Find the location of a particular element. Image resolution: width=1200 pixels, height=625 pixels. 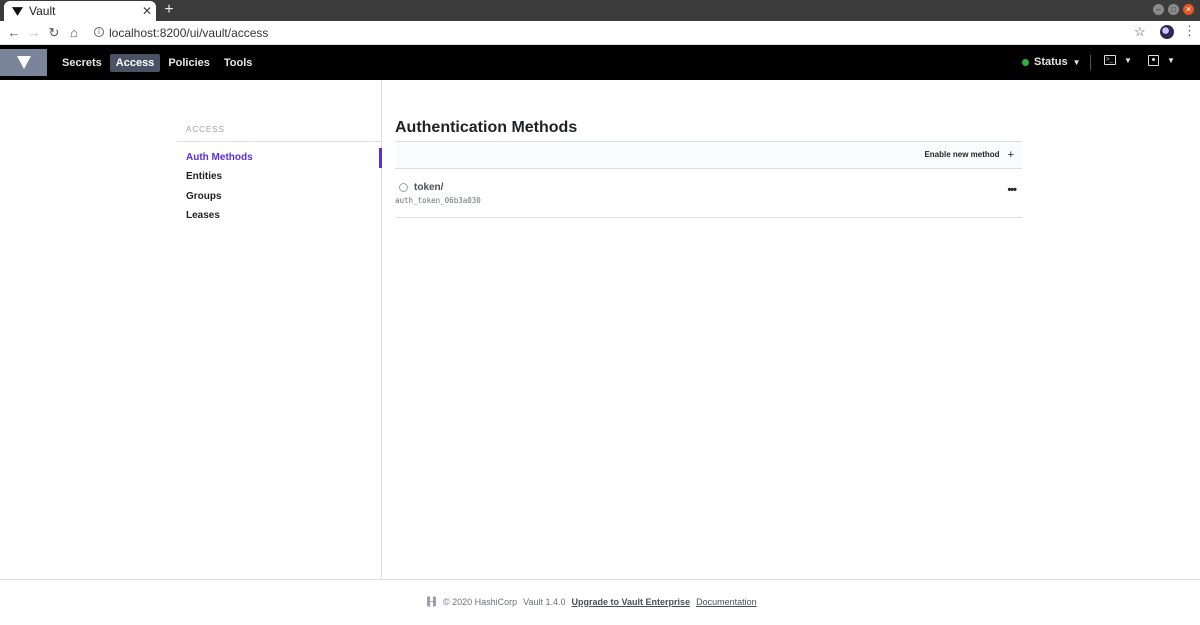

page-title: Authentication Methods is located at coordinates (486, 127).